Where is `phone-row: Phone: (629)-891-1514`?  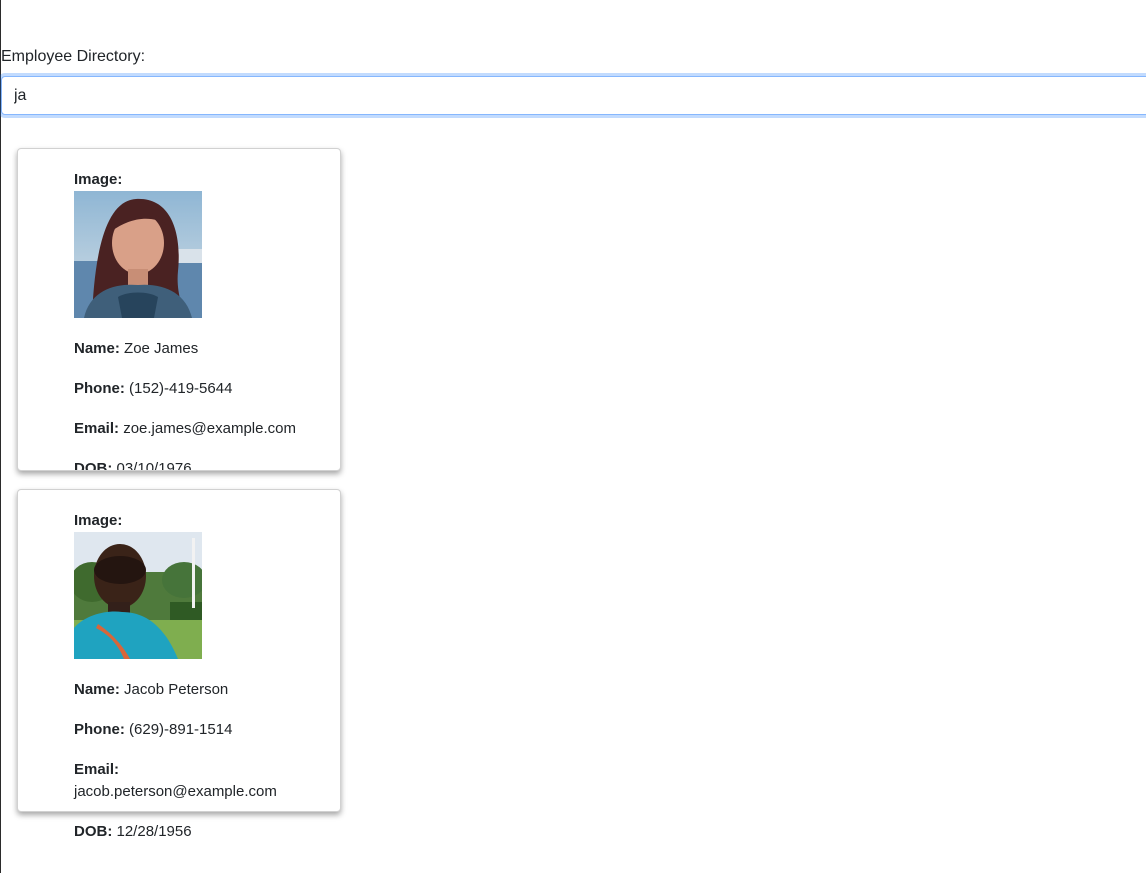 phone-row: Phone: (629)-891-1514 is located at coordinates (197, 730).